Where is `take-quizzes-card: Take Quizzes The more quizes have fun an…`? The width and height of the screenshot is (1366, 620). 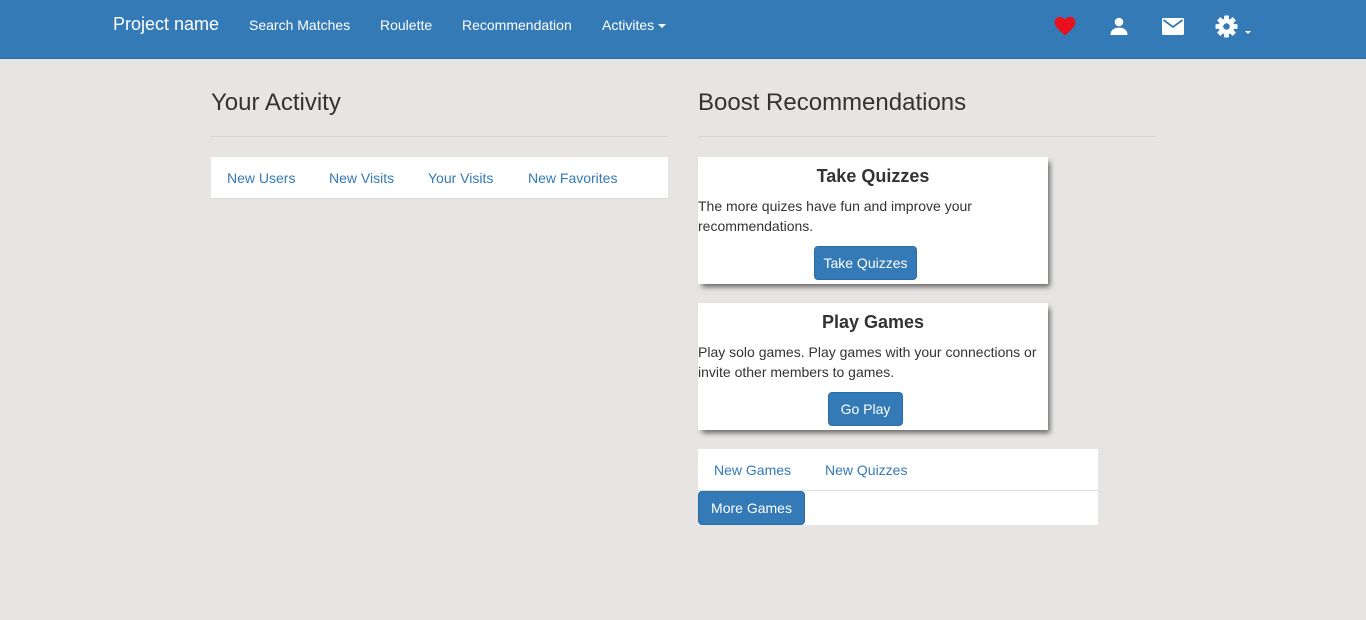
take-quizzes-card: Take Quizzes The more quizes have fun an… is located at coordinates (873, 220).